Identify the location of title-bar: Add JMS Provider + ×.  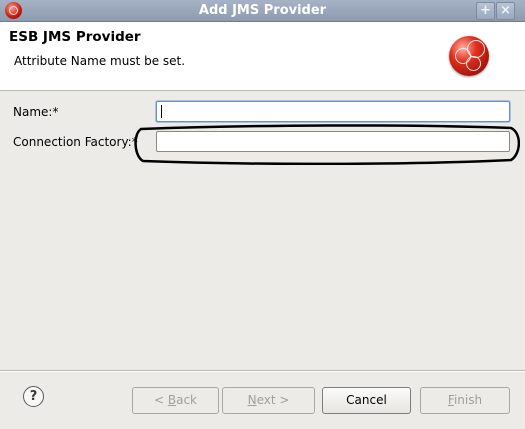
(262, 11).